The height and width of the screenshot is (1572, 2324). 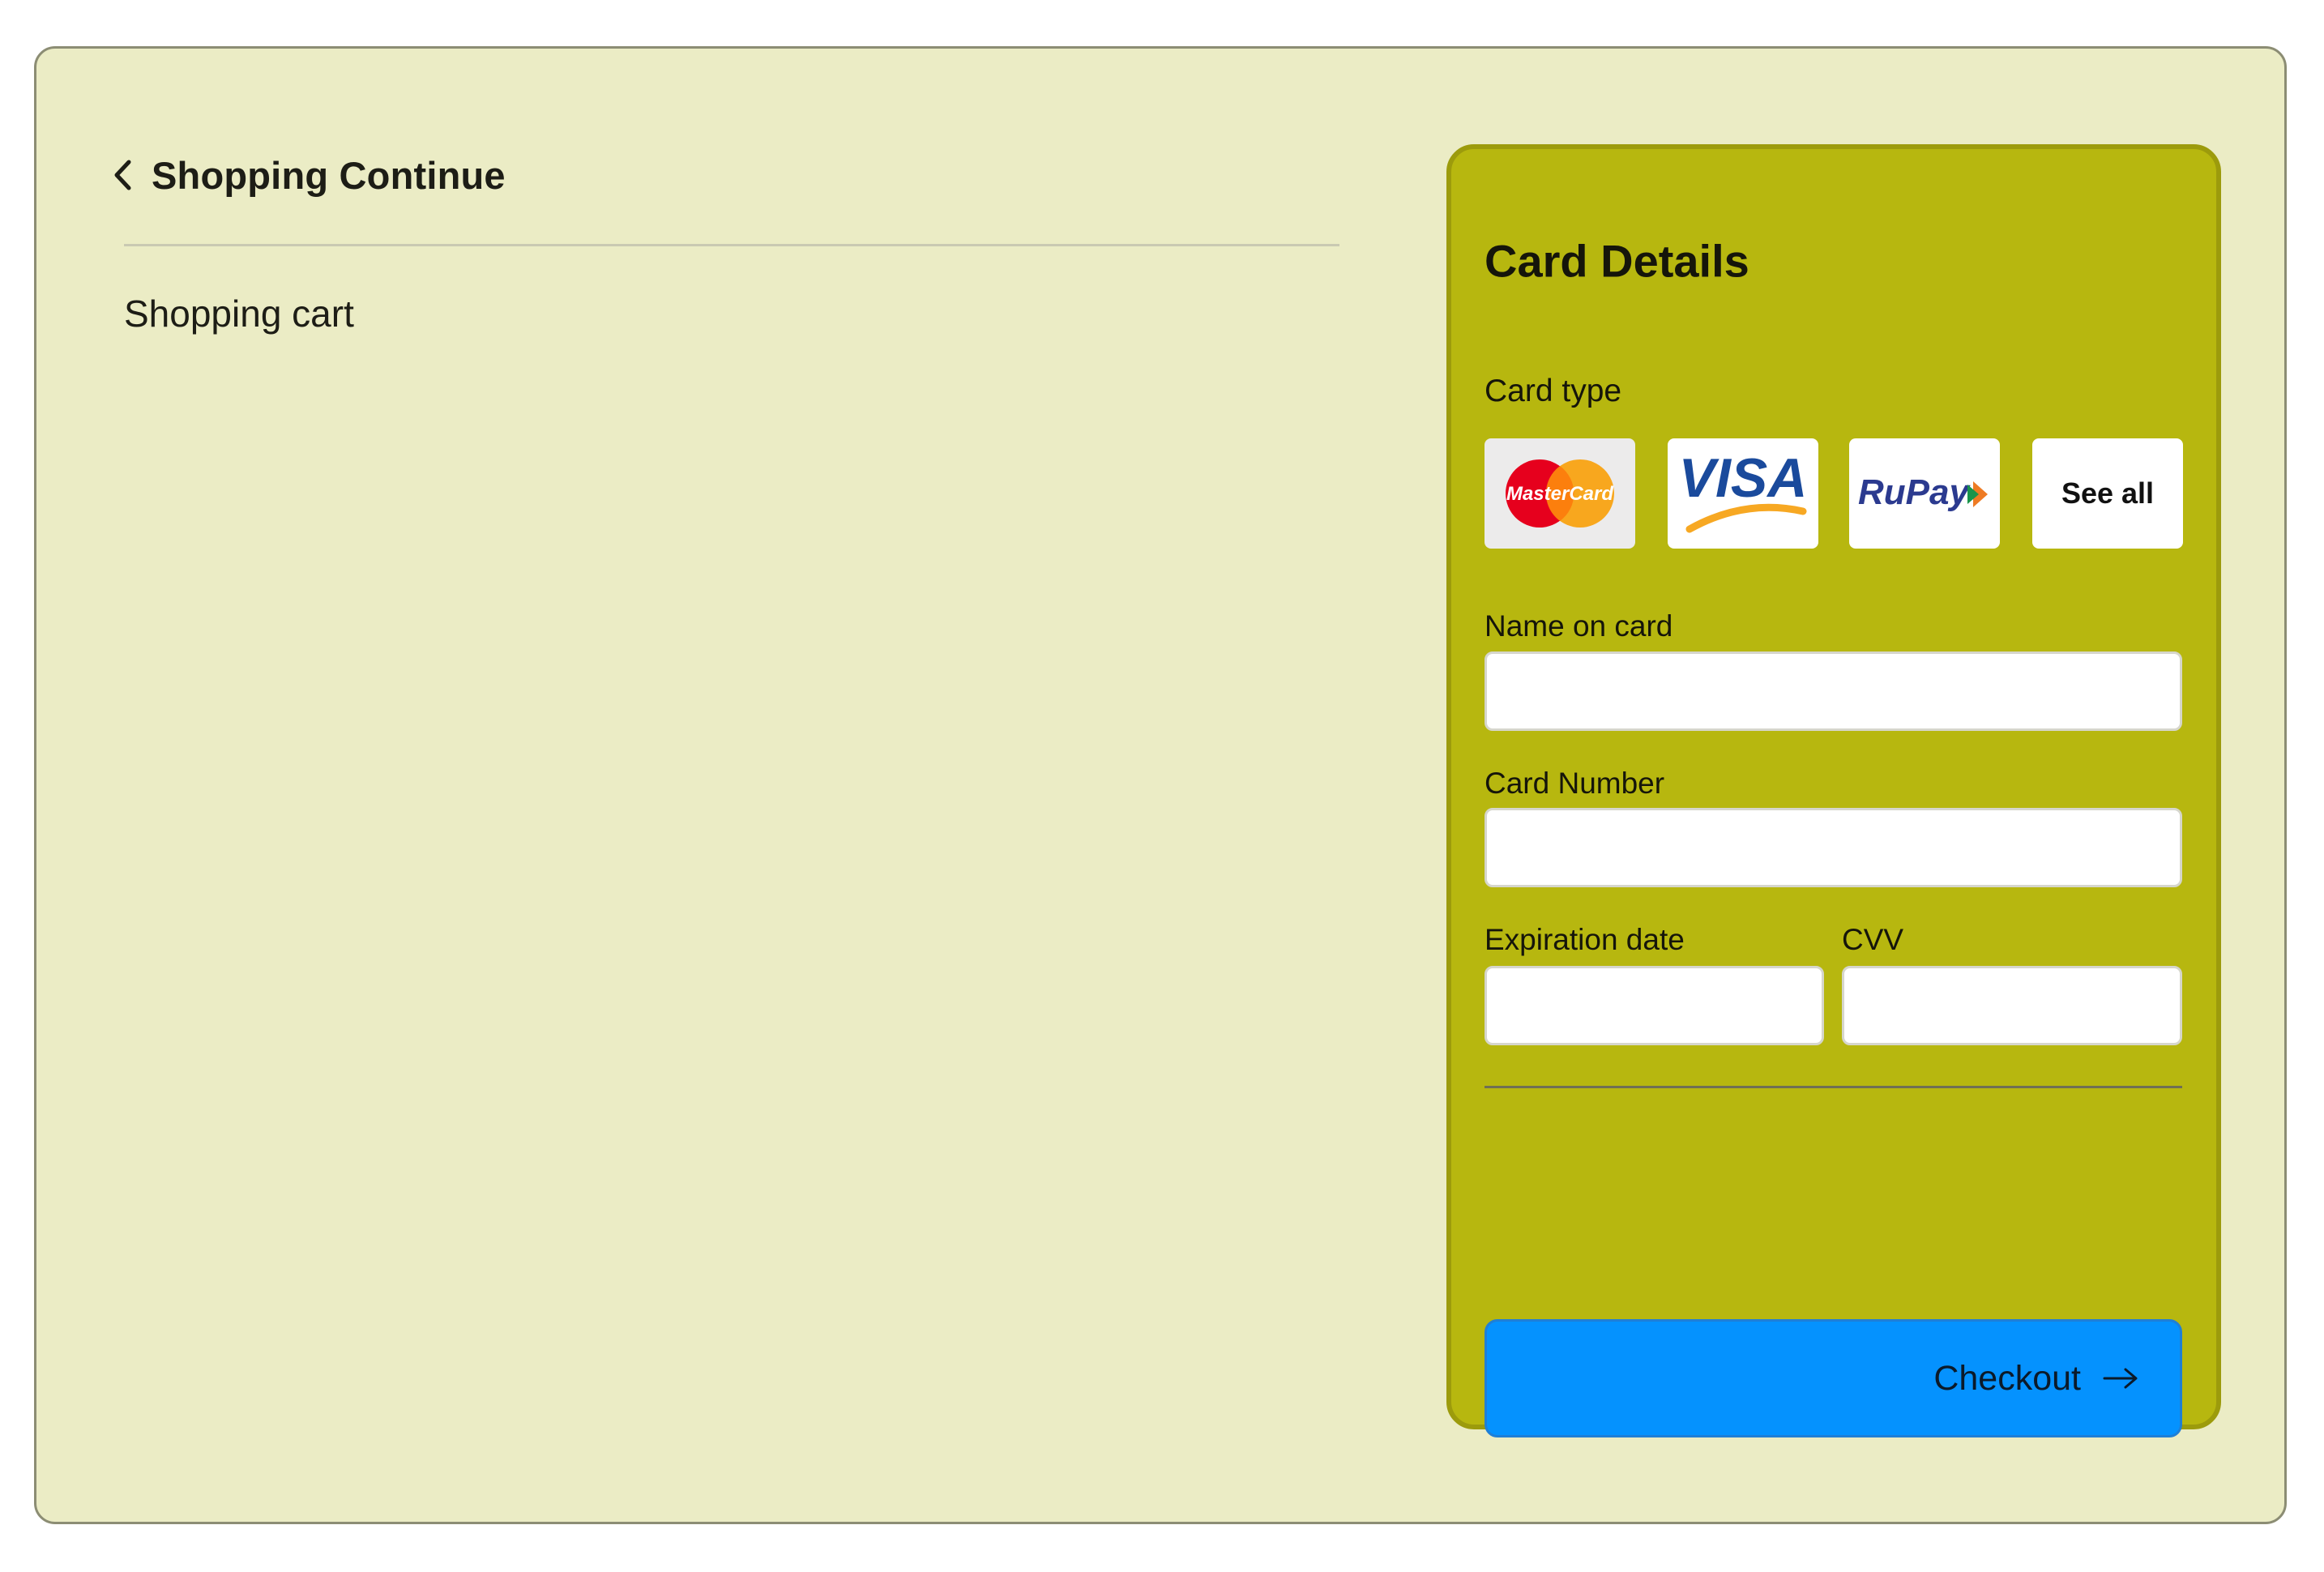 I want to click on rupay-logo: RuPay, so click(x=1923, y=492).